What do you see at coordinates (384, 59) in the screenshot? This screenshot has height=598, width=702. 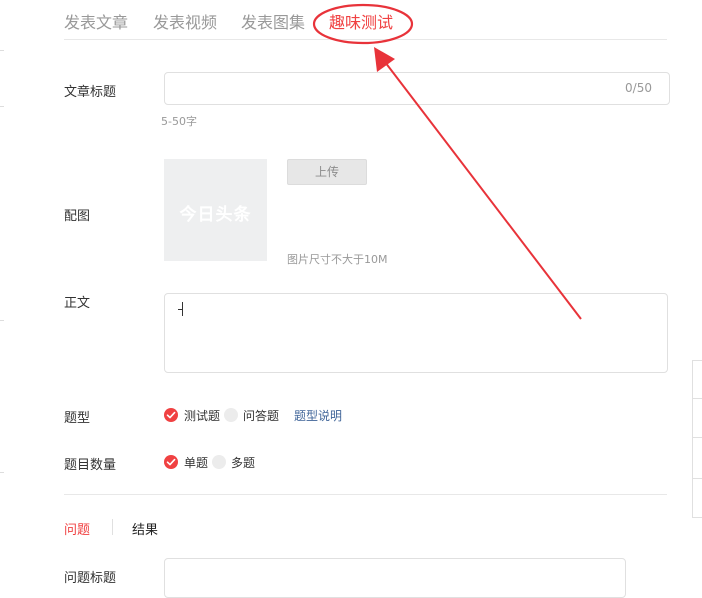 I see `annotation-arrowhead` at bounding box center [384, 59].